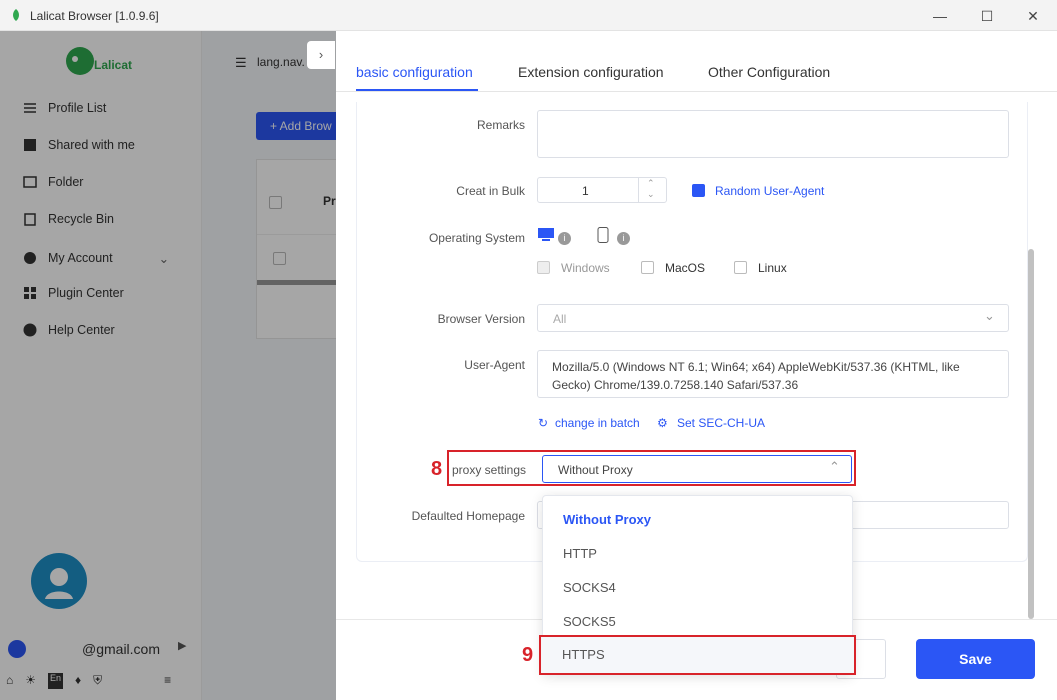 The width and height of the screenshot is (1057, 700). I want to click on proxy-option-without-proxy: Without Proxy, so click(697, 519).